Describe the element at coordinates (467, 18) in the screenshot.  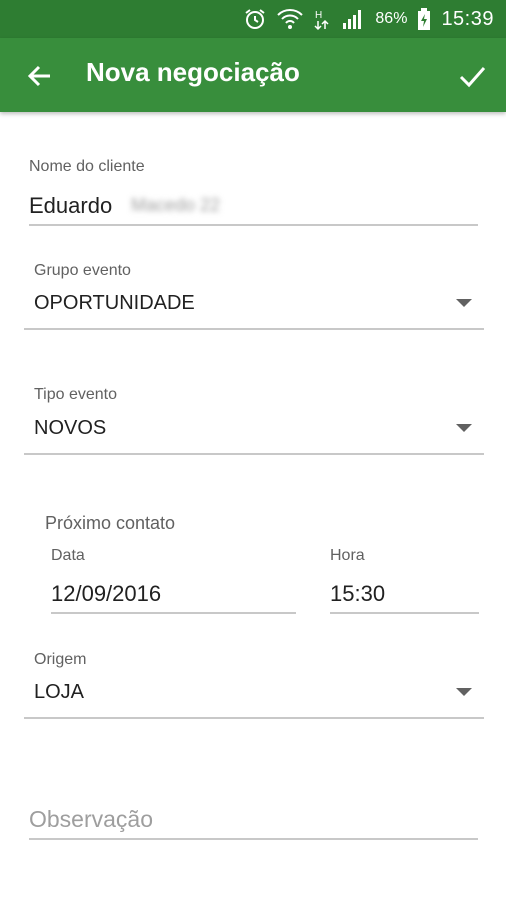
I see `status-clock: 15:39` at that location.